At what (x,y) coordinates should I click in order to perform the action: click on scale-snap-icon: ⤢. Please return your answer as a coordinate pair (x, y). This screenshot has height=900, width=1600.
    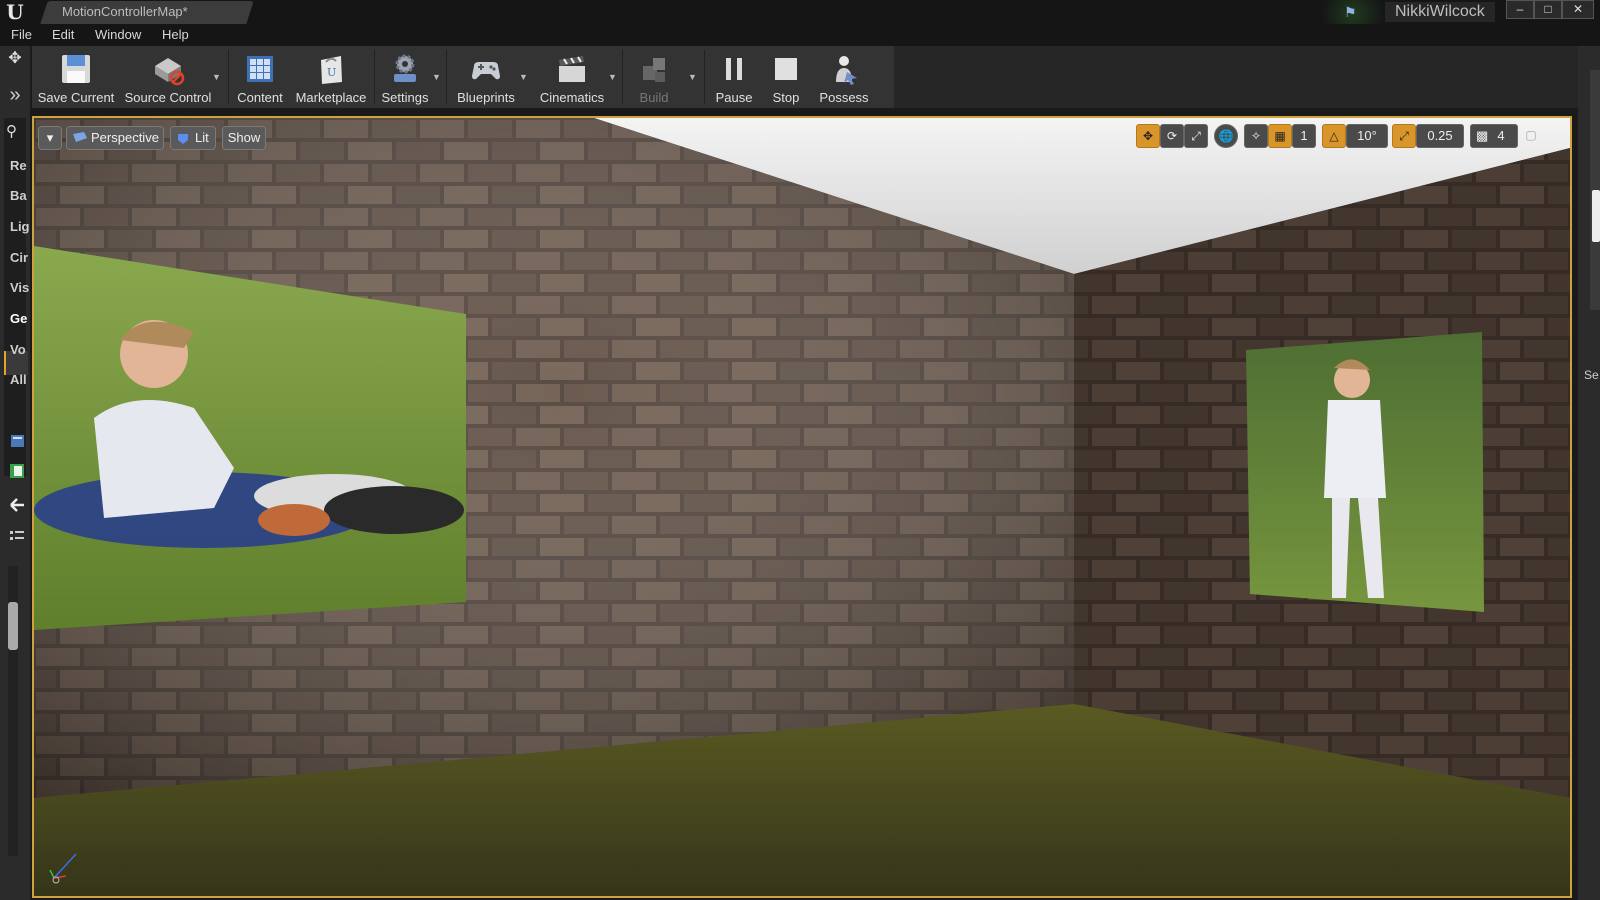
    Looking at the image, I should click on (1404, 136).